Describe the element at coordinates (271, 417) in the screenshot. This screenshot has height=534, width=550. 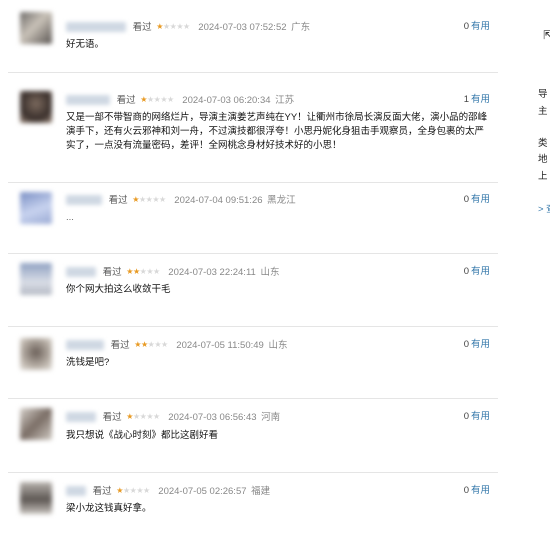
I see `review-location: 河南` at that location.